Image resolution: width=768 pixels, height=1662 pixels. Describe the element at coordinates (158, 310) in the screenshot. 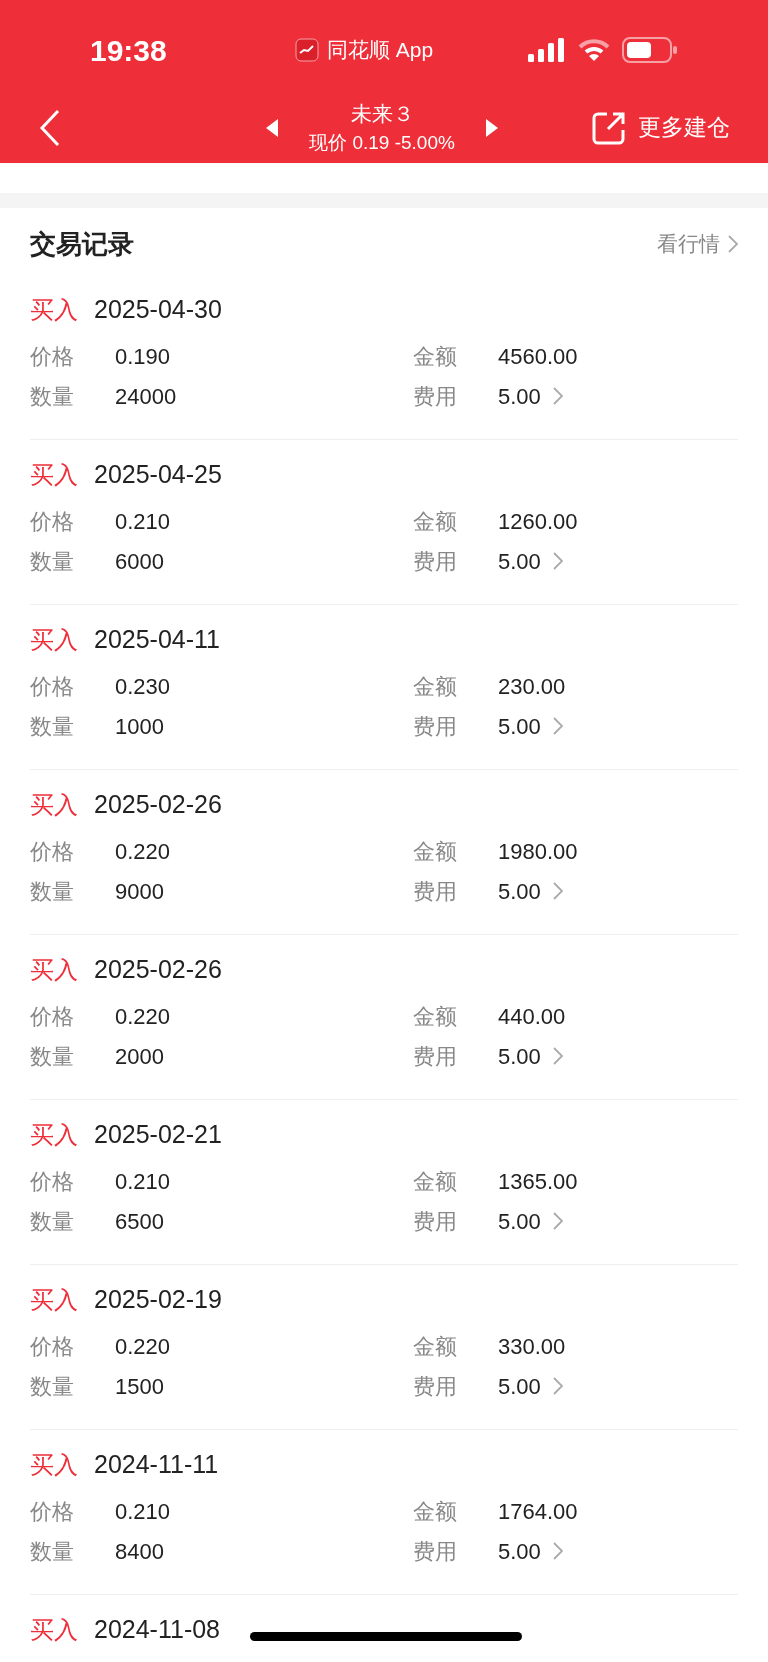

I see `trade-date: 2025-04-30` at that location.